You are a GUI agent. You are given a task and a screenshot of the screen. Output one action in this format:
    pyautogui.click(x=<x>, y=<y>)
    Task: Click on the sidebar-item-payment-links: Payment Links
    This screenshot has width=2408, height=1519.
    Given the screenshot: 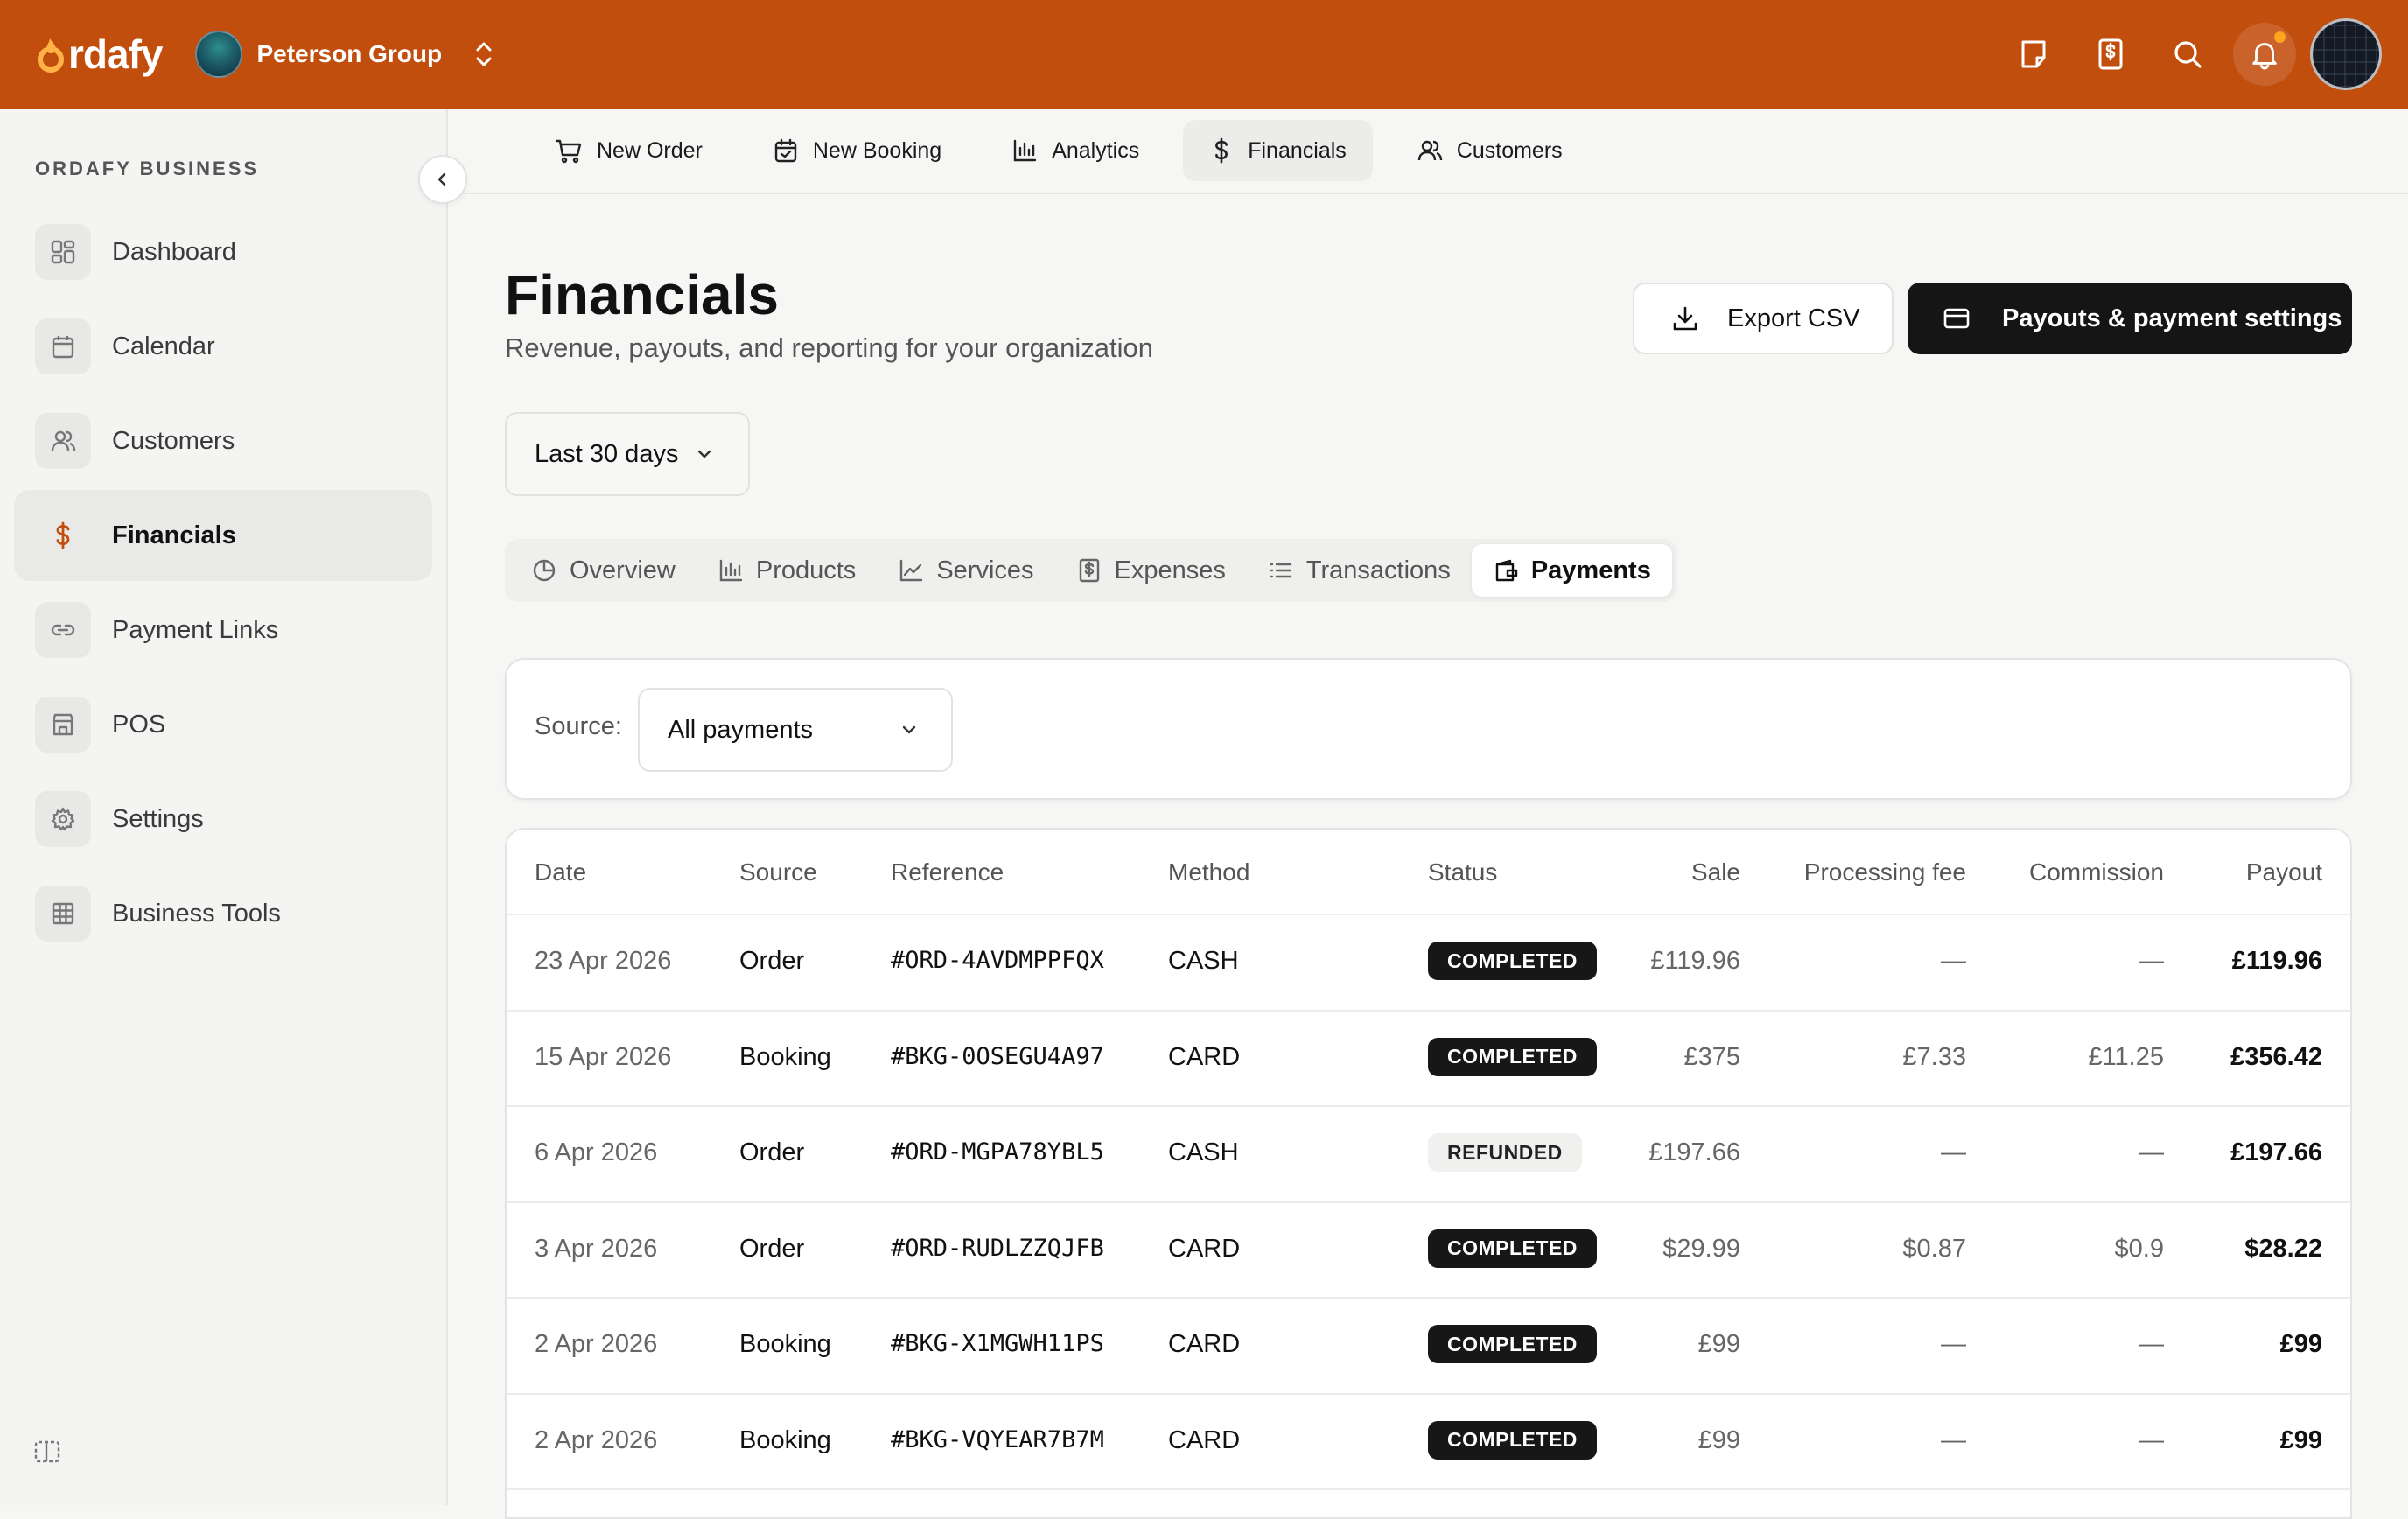 What is the action you would take?
    pyautogui.click(x=223, y=630)
    